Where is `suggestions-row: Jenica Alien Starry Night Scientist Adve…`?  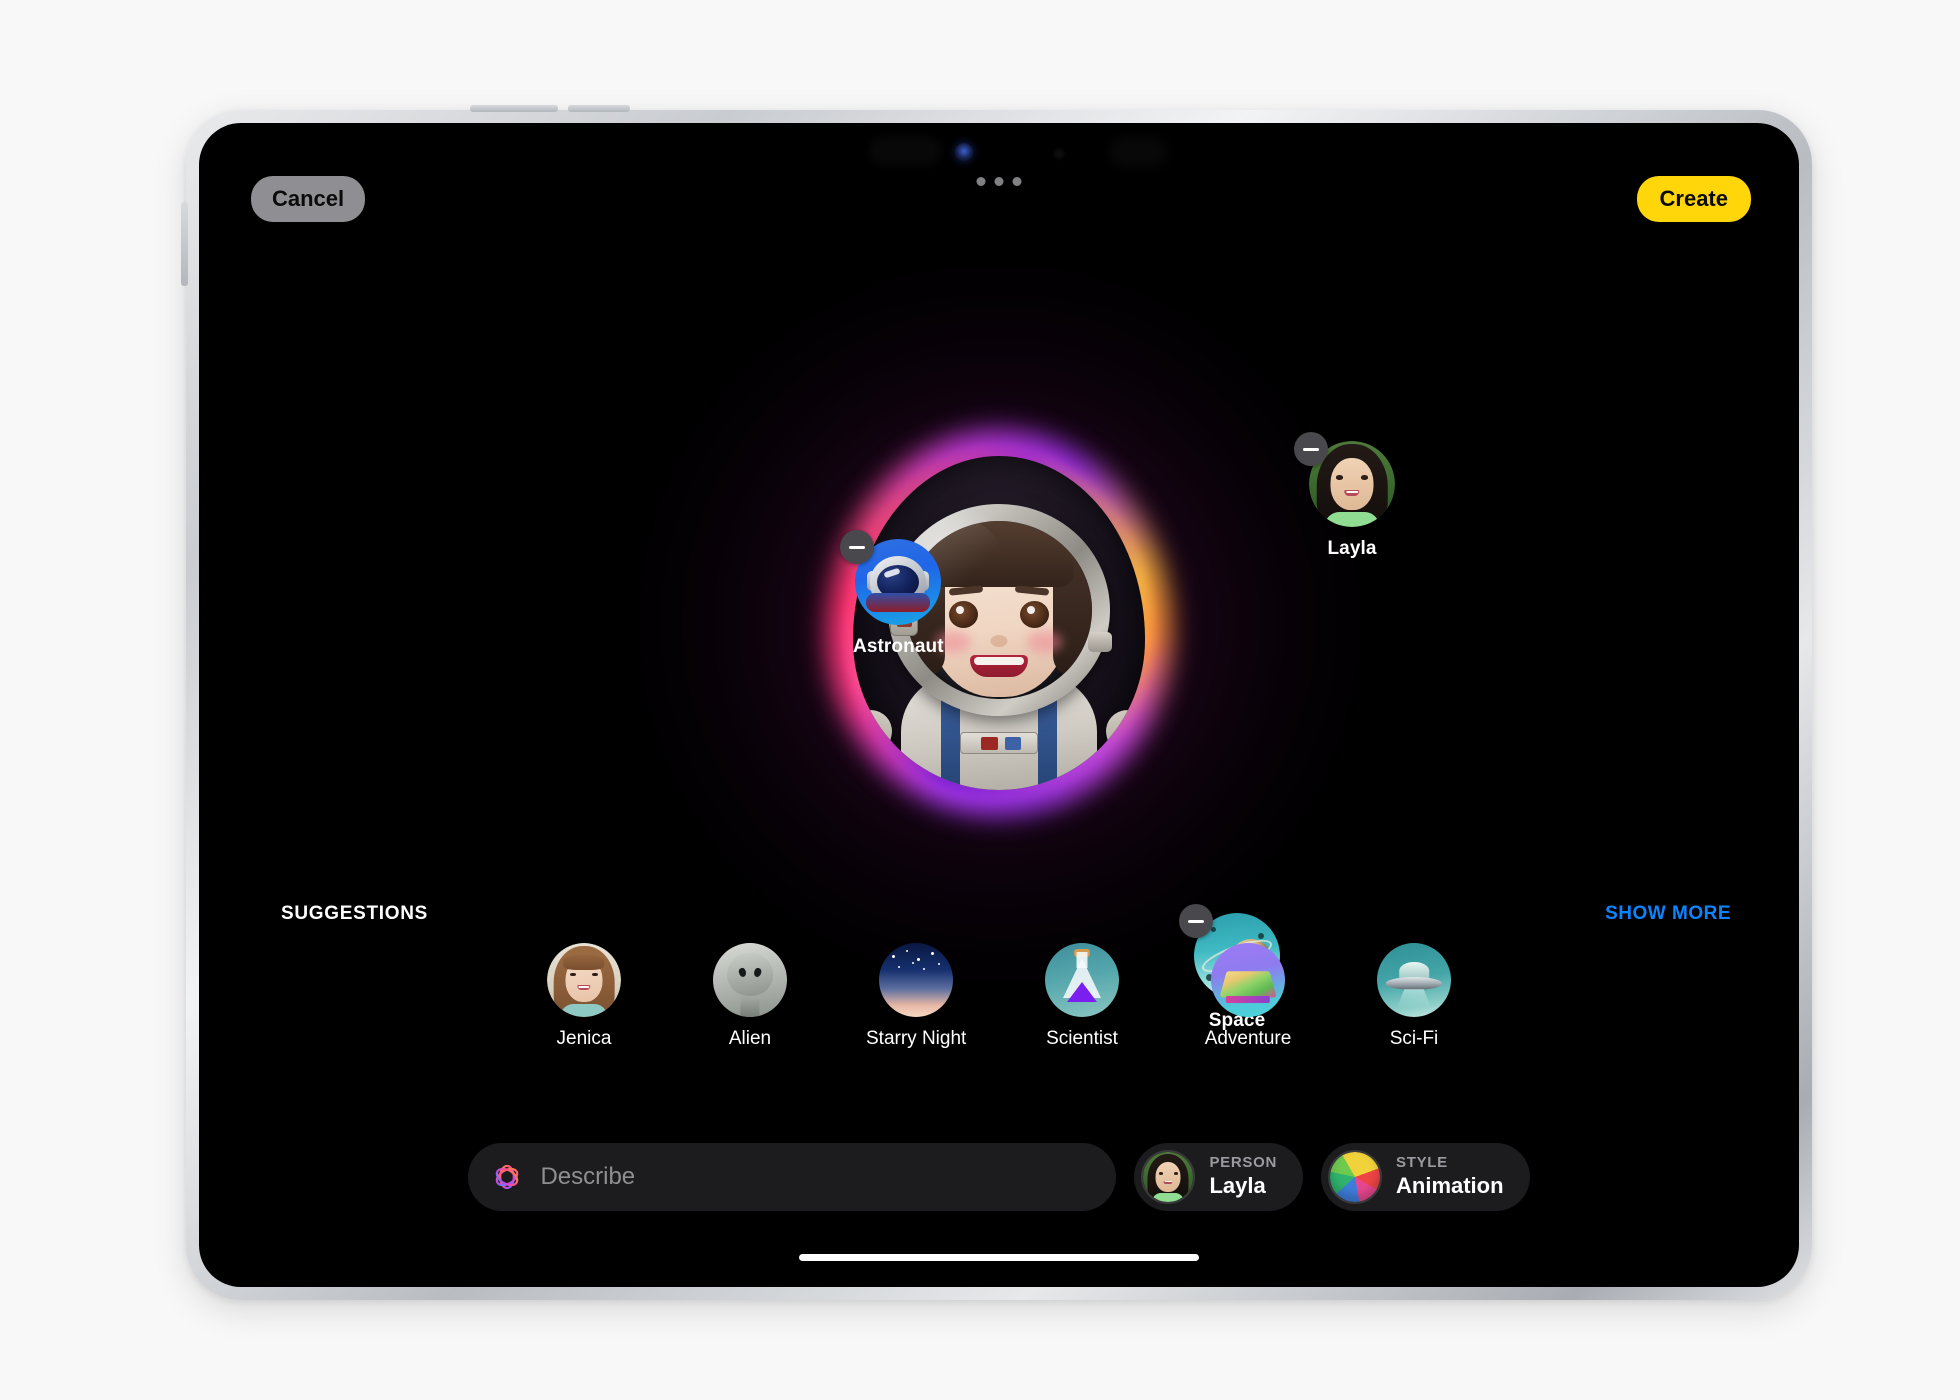 suggestions-row: Jenica Alien Starry Night Scientist Adve… is located at coordinates (999, 996).